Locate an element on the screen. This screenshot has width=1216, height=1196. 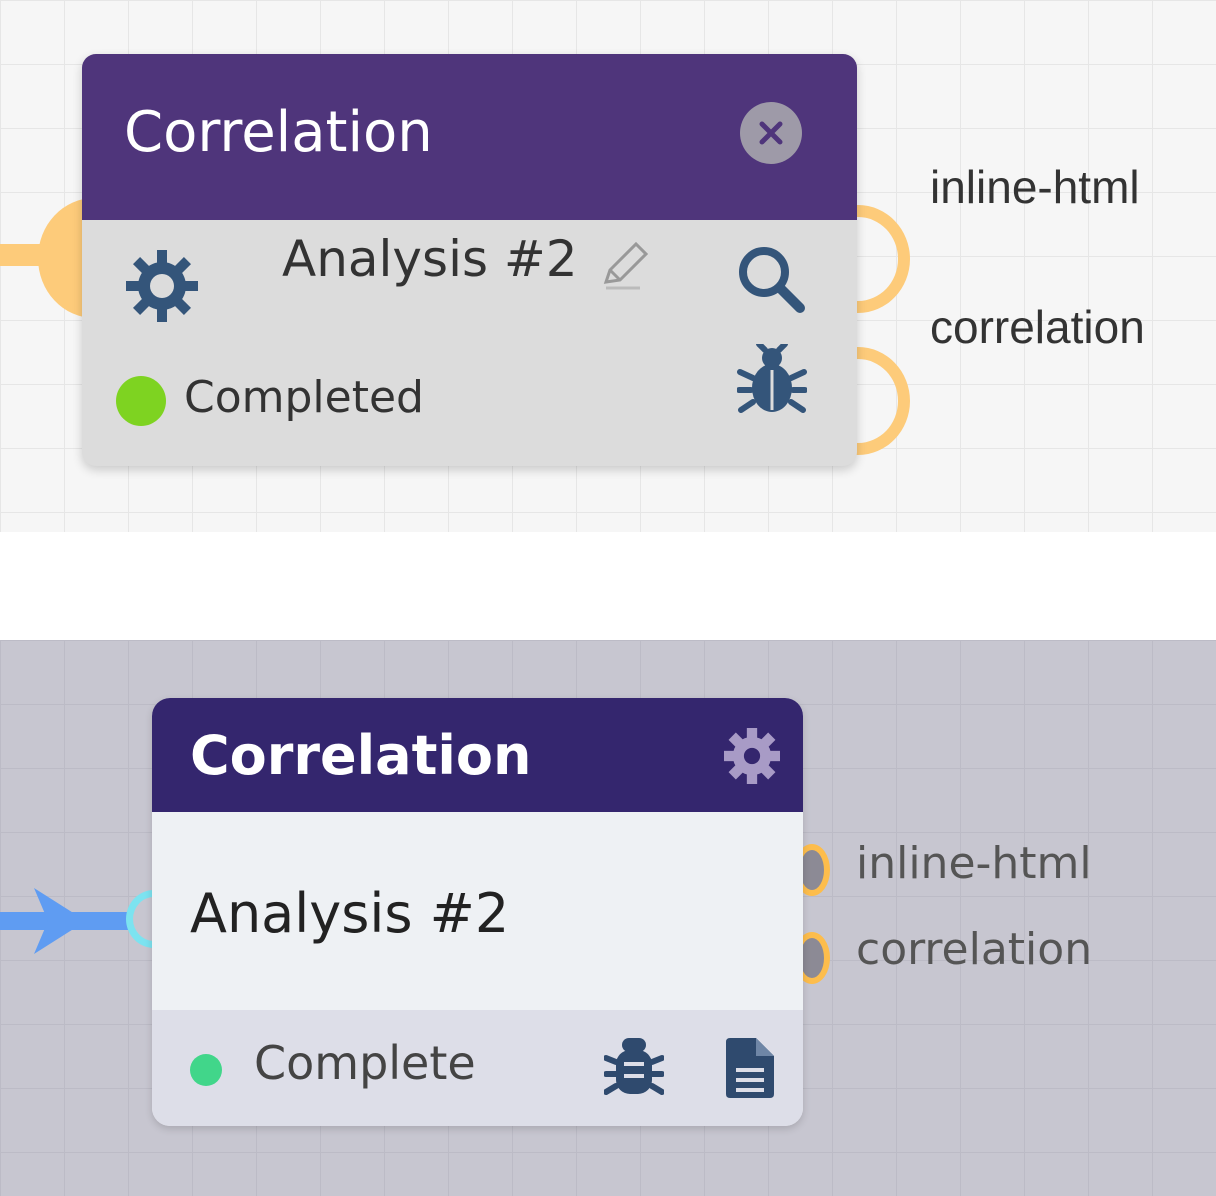
close-button is located at coordinates (771, 133).